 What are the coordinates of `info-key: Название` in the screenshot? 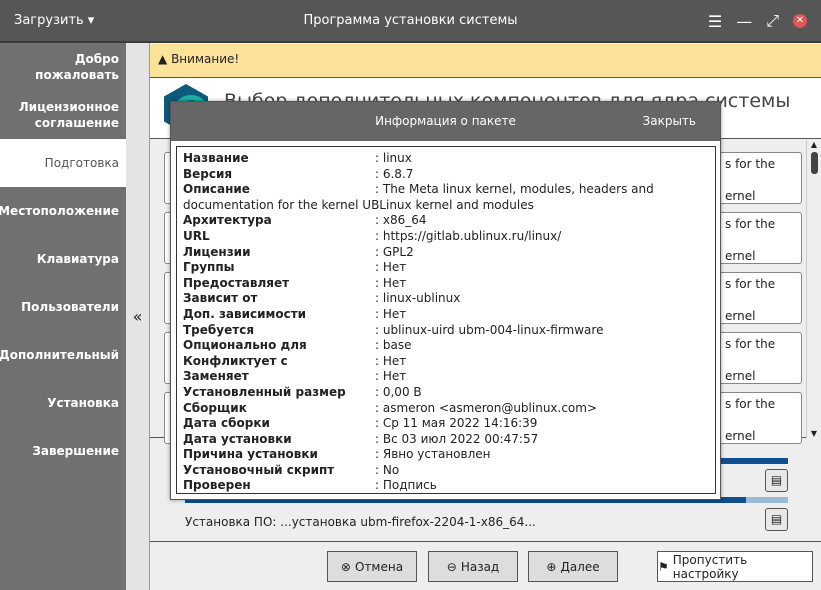 It's located at (216, 158).